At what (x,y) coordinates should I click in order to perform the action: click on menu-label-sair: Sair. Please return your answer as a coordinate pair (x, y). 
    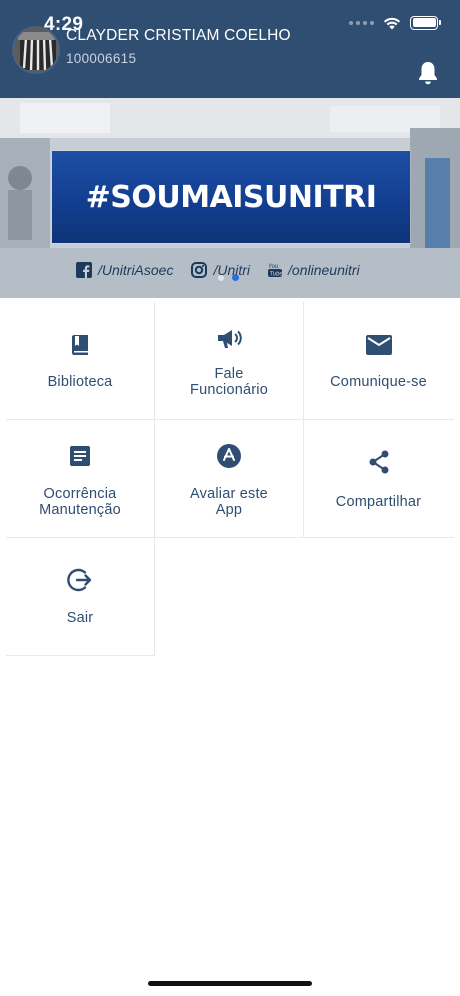
    Looking at the image, I should click on (80, 618).